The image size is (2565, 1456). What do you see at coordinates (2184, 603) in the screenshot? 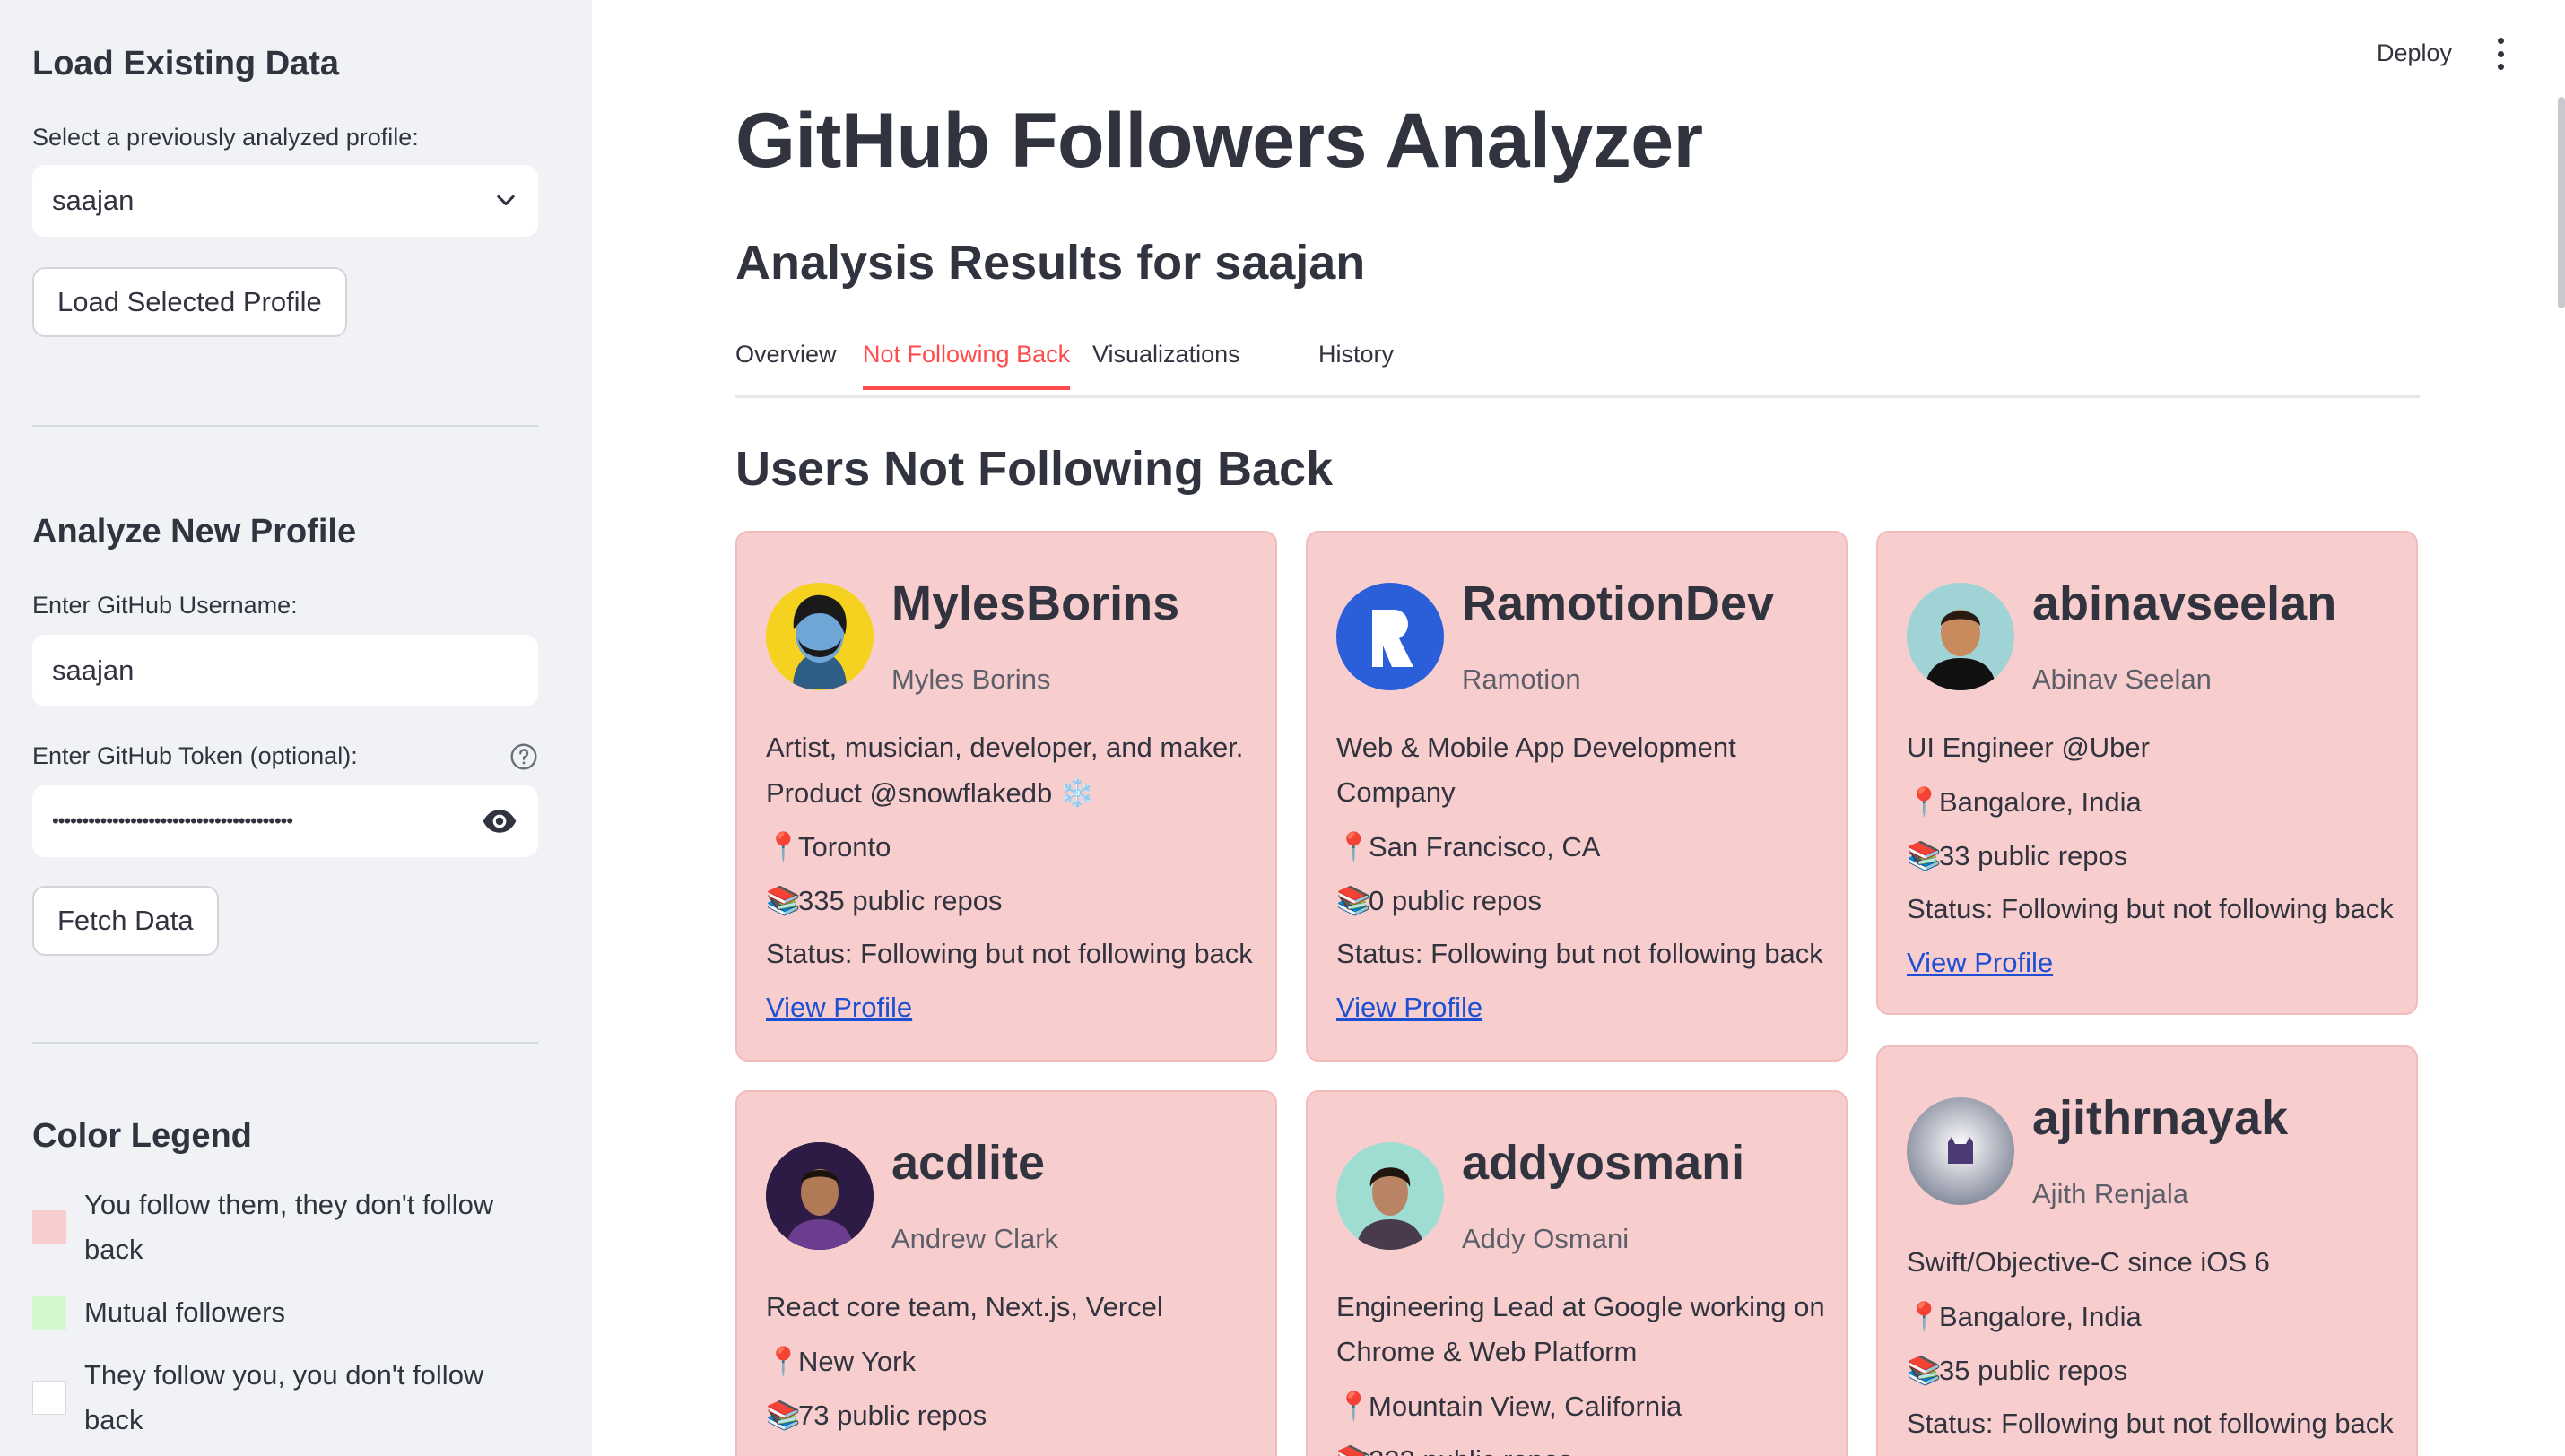
I see `card-login: abinavseelan` at bounding box center [2184, 603].